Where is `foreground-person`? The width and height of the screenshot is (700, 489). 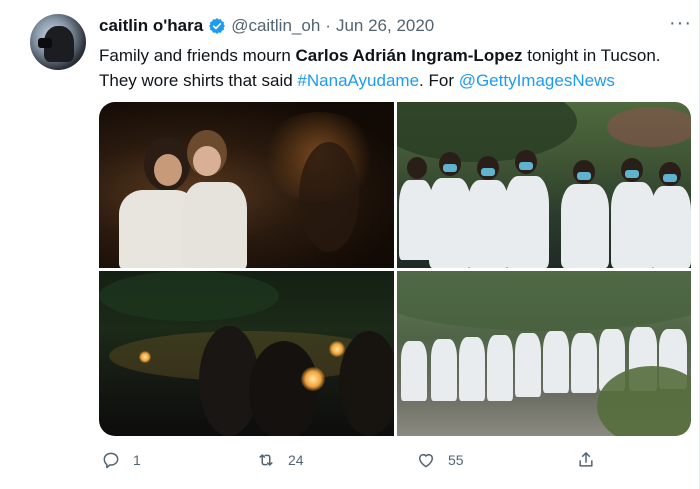
foreground-person is located at coordinates (366, 383).